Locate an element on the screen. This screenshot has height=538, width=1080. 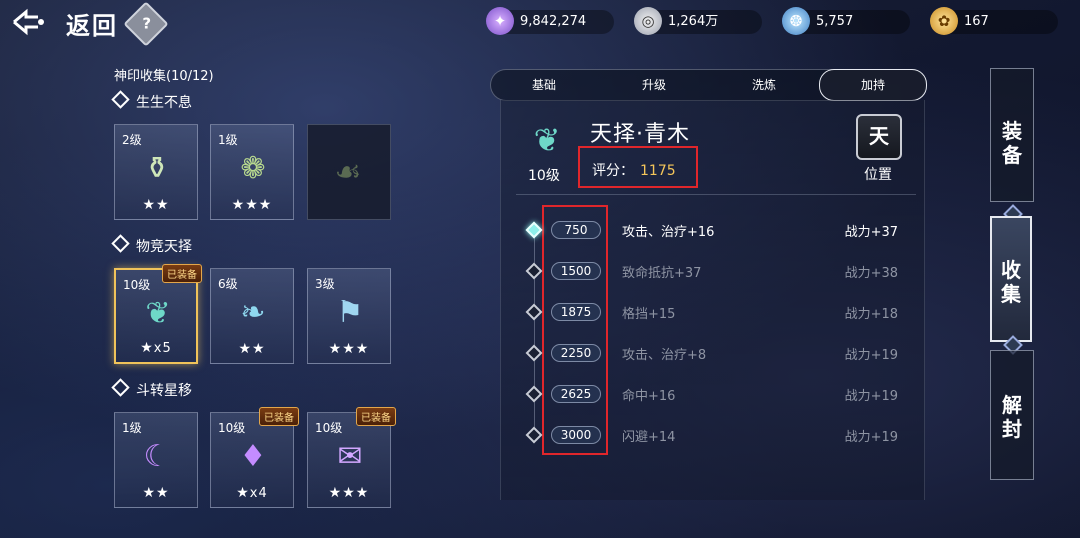
crystal-icon: ♦ is located at coordinates (253, 456).